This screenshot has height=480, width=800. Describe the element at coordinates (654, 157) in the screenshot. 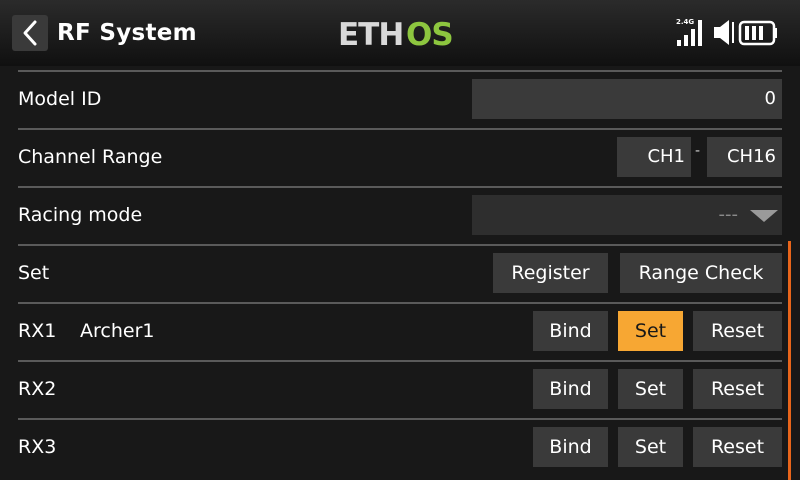

I see `channel-range-start-field: CH1` at that location.